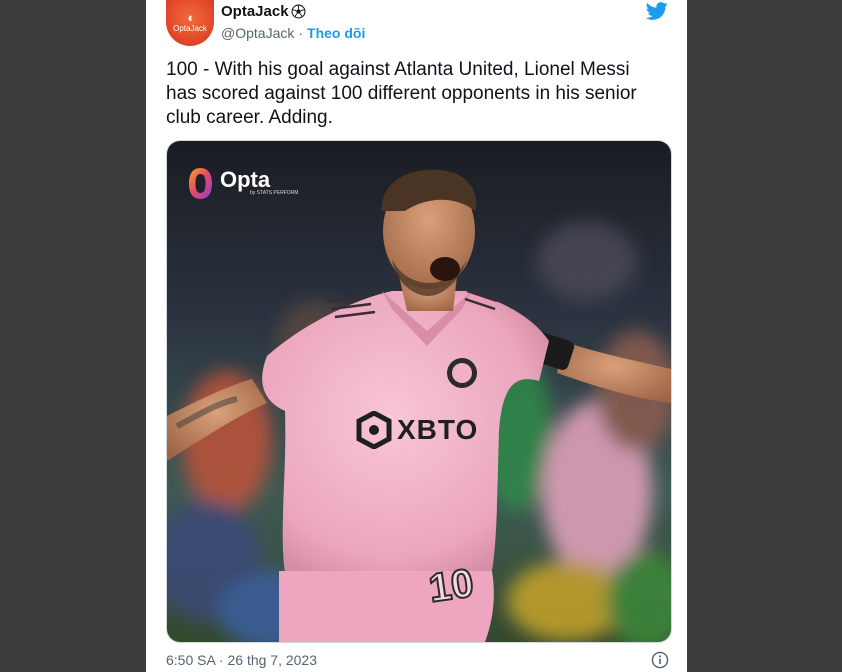 Image resolution: width=842 pixels, height=672 pixels. I want to click on sponsor-logo: XBTO, so click(416, 430).